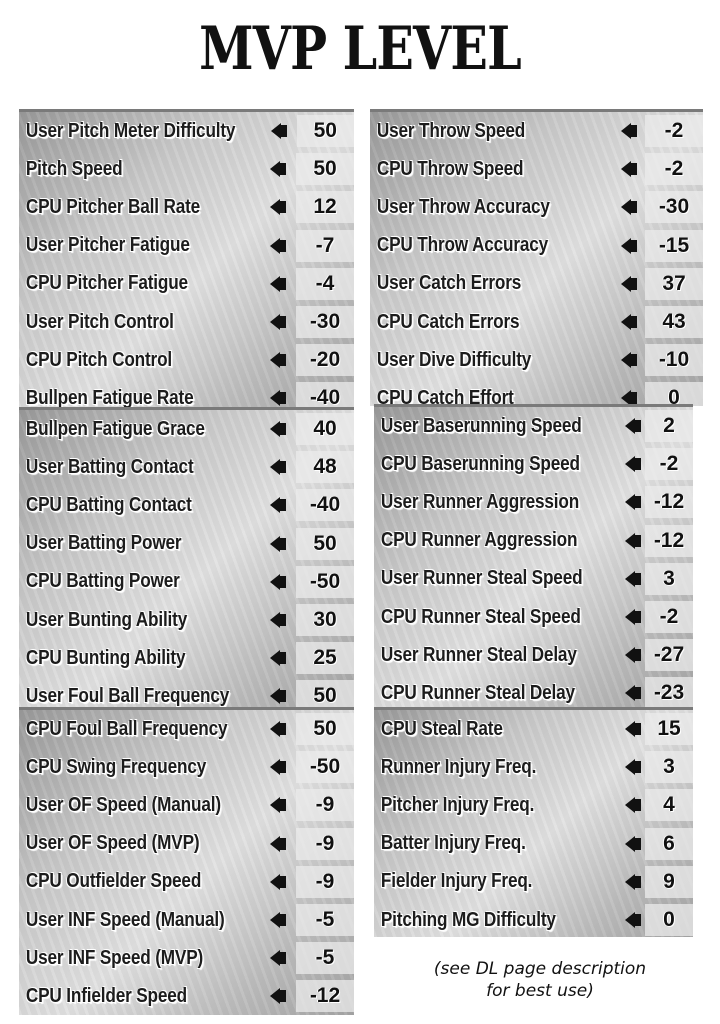 Image resolution: width=720 pixels, height=1024 pixels. Describe the element at coordinates (669, 843) in the screenshot. I see `setting-value: 6` at that location.